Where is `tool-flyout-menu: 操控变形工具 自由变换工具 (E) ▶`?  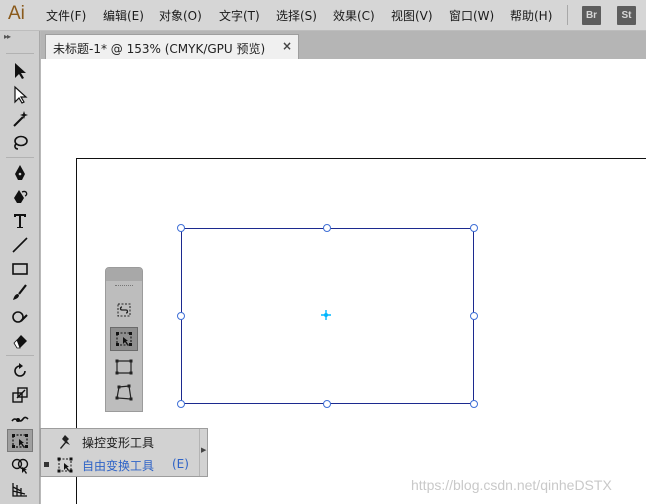 tool-flyout-menu: 操控变形工具 自由变换工具 (E) ▶ is located at coordinates (124, 452).